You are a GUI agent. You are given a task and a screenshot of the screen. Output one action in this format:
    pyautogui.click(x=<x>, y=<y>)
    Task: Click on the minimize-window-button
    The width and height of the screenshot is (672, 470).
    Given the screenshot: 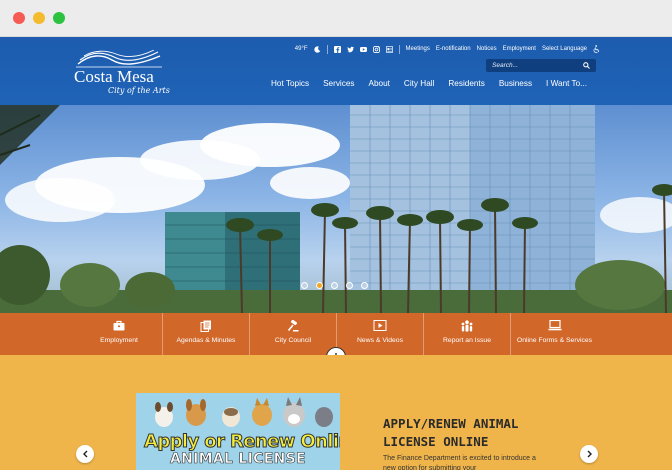 What is the action you would take?
    pyautogui.click(x=39, y=18)
    